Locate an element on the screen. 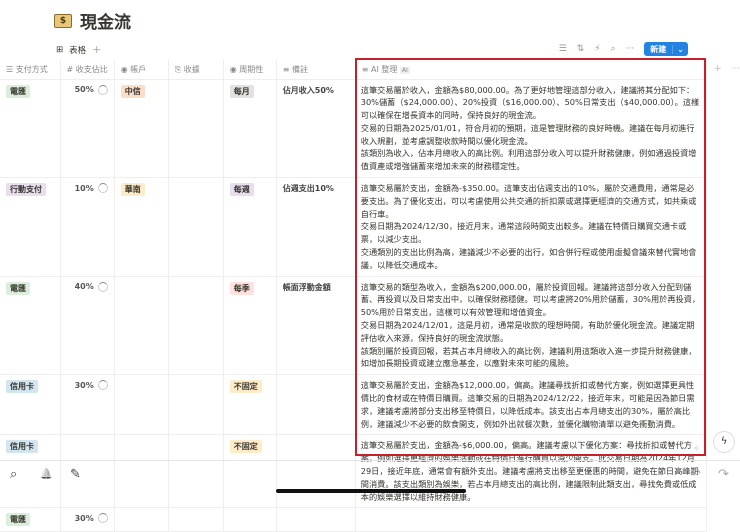  ratio-value: 40% is located at coordinates (84, 287).